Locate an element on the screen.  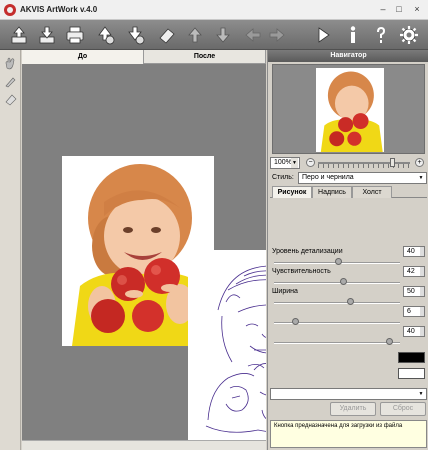
app-logo-icon is located at coordinates (10, 10).